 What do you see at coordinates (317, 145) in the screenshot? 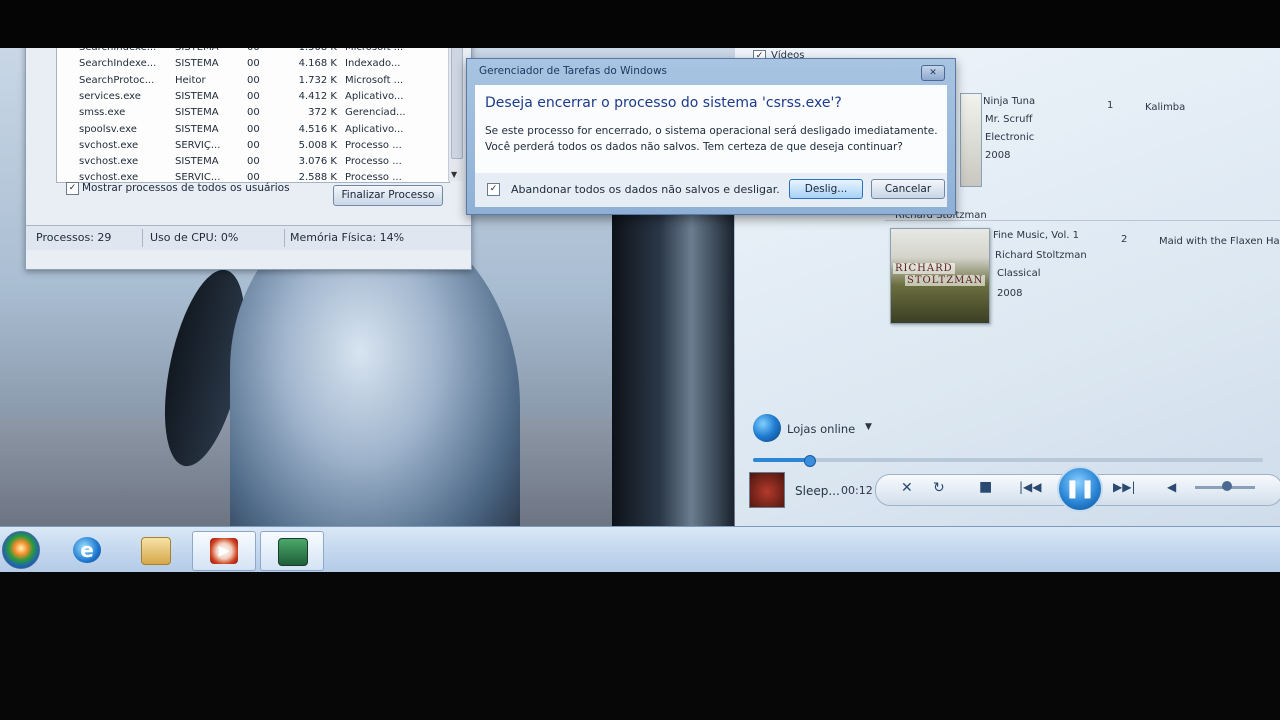
I see `process-mem: 5.008 K` at bounding box center [317, 145].